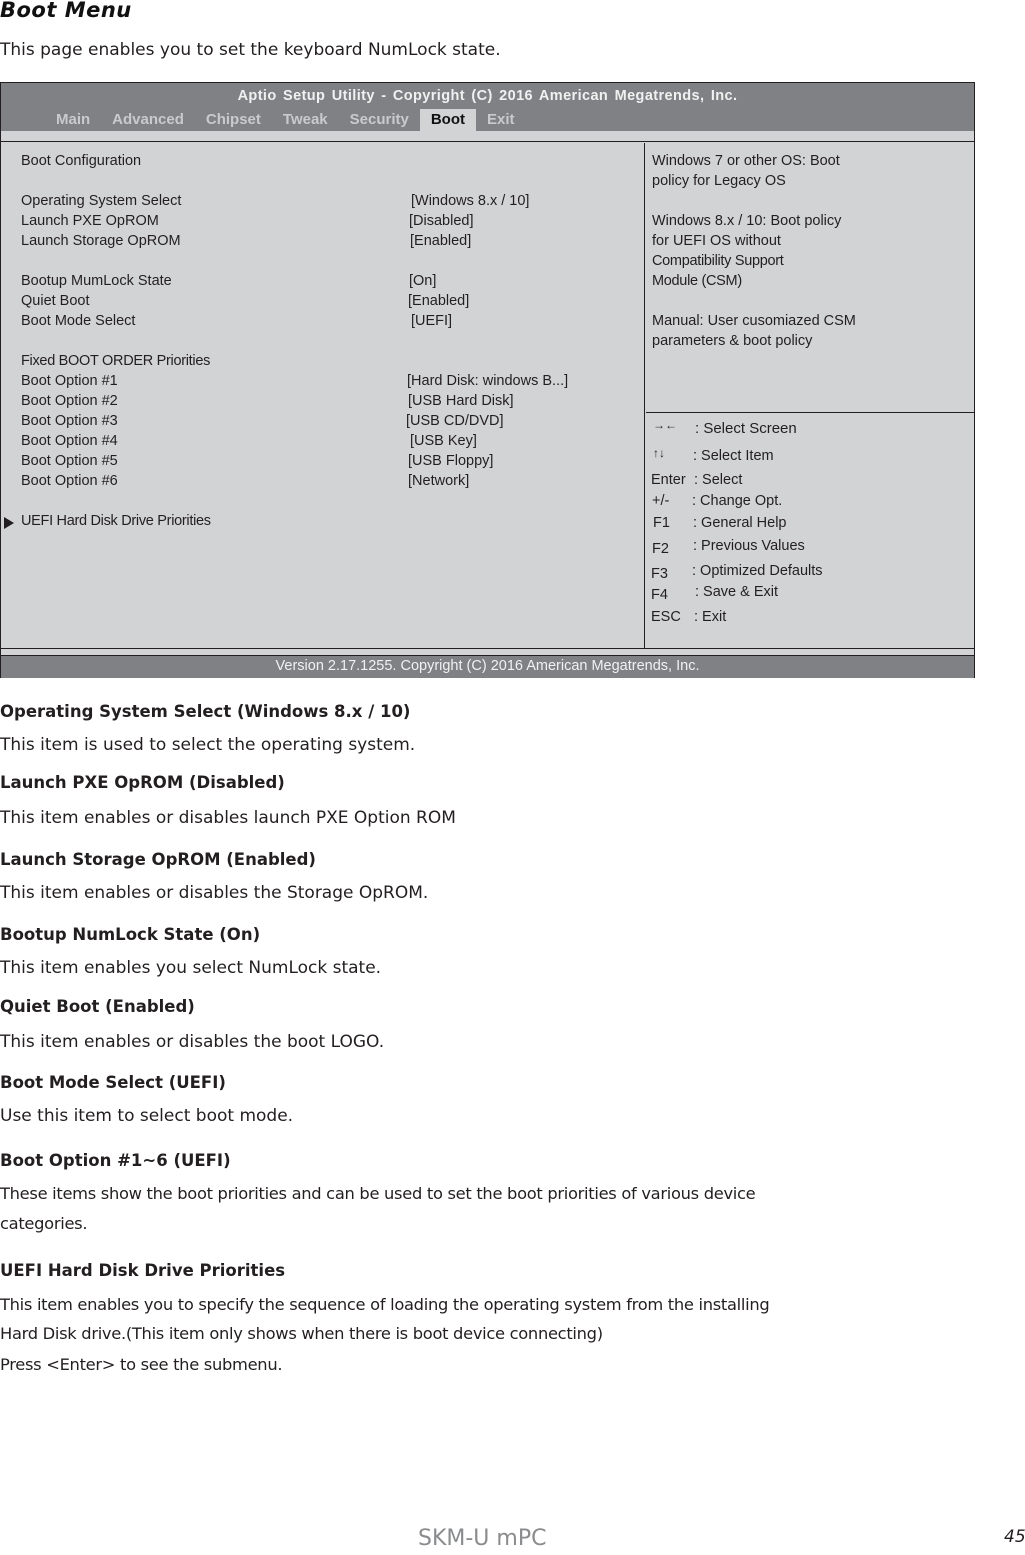  Describe the element at coordinates (746, 161) in the screenshot. I see `help-line: Windows 7 or other OS: Boot` at that location.